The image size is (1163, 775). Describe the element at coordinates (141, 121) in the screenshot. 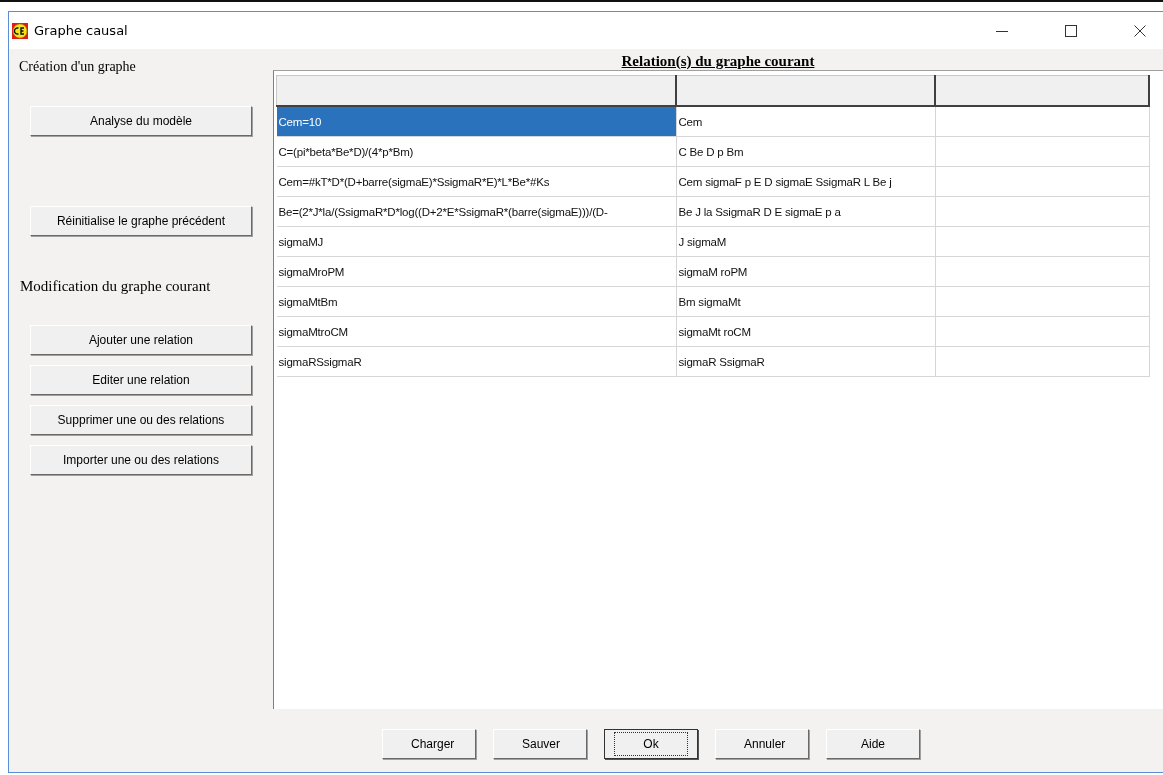

I see `side-button: Analyse du modèle` at that location.